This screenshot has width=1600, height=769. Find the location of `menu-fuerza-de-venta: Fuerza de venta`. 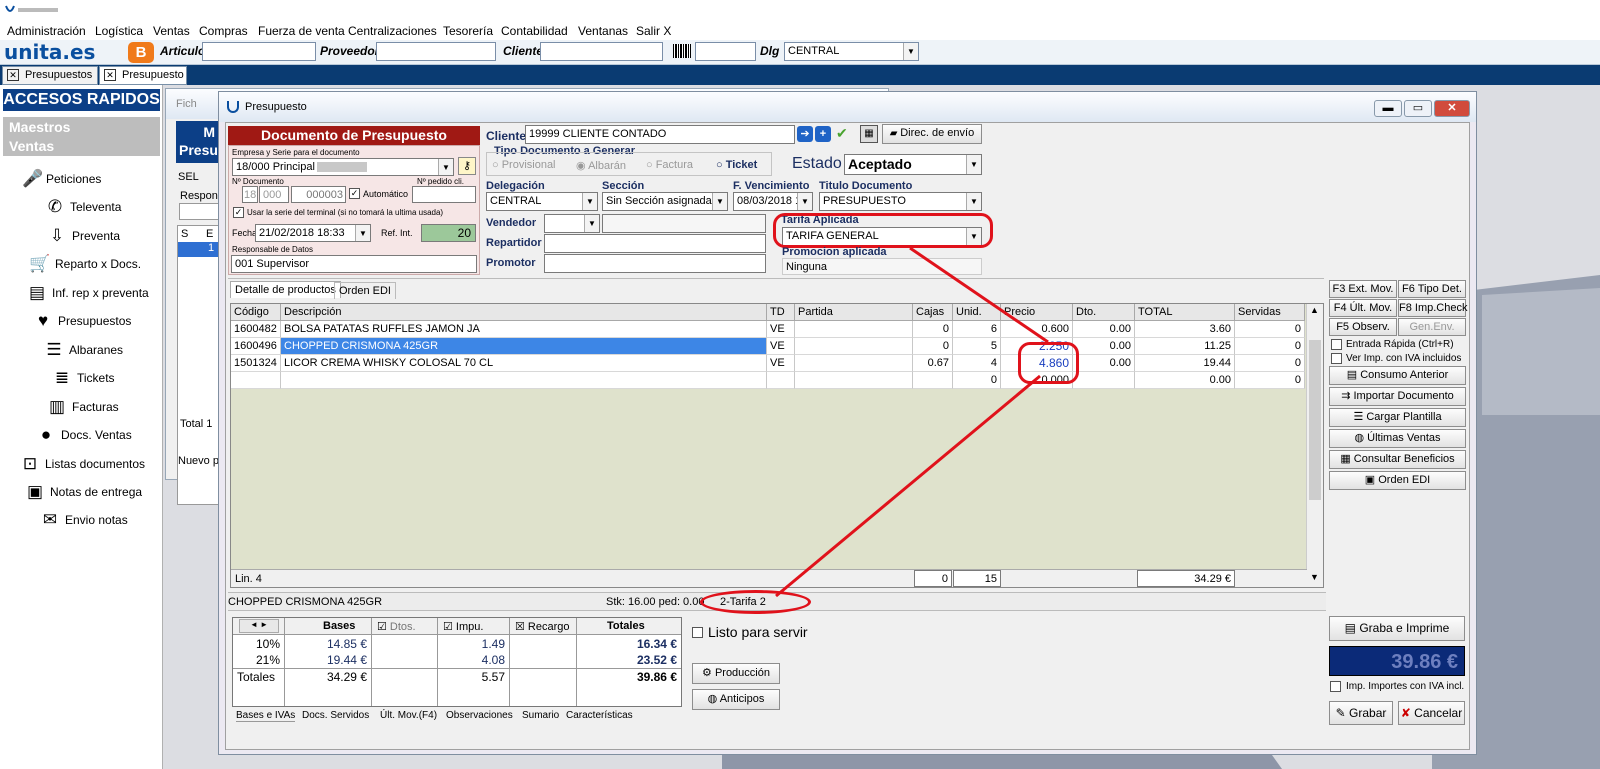

menu-fuerza-de-venta: Fuerza de venta is located at coordinates (301, 31).